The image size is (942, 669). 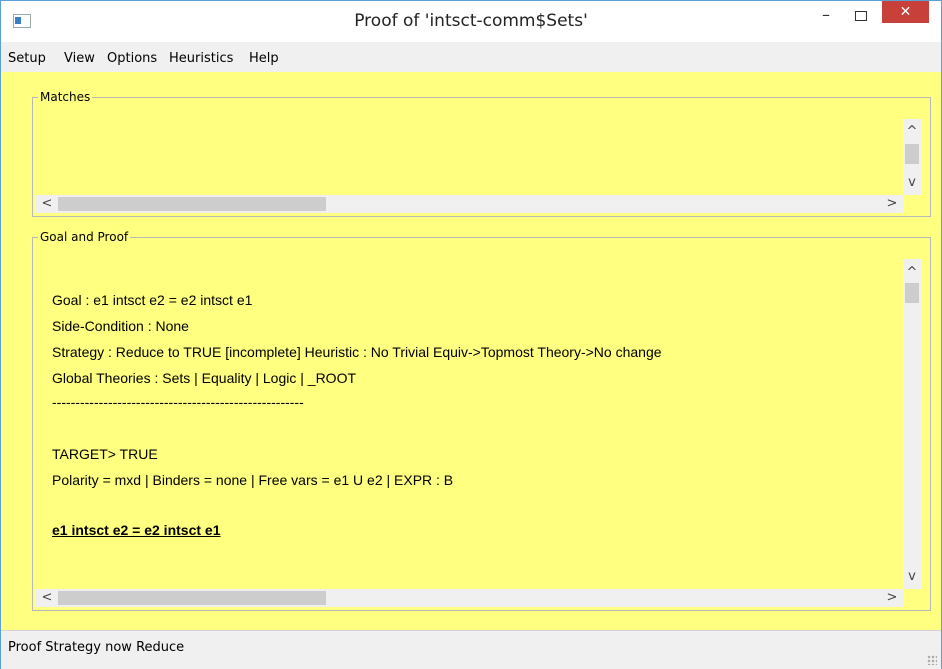 I want to click on proof-hscrollbar: < >, so click(x=469, y=598).